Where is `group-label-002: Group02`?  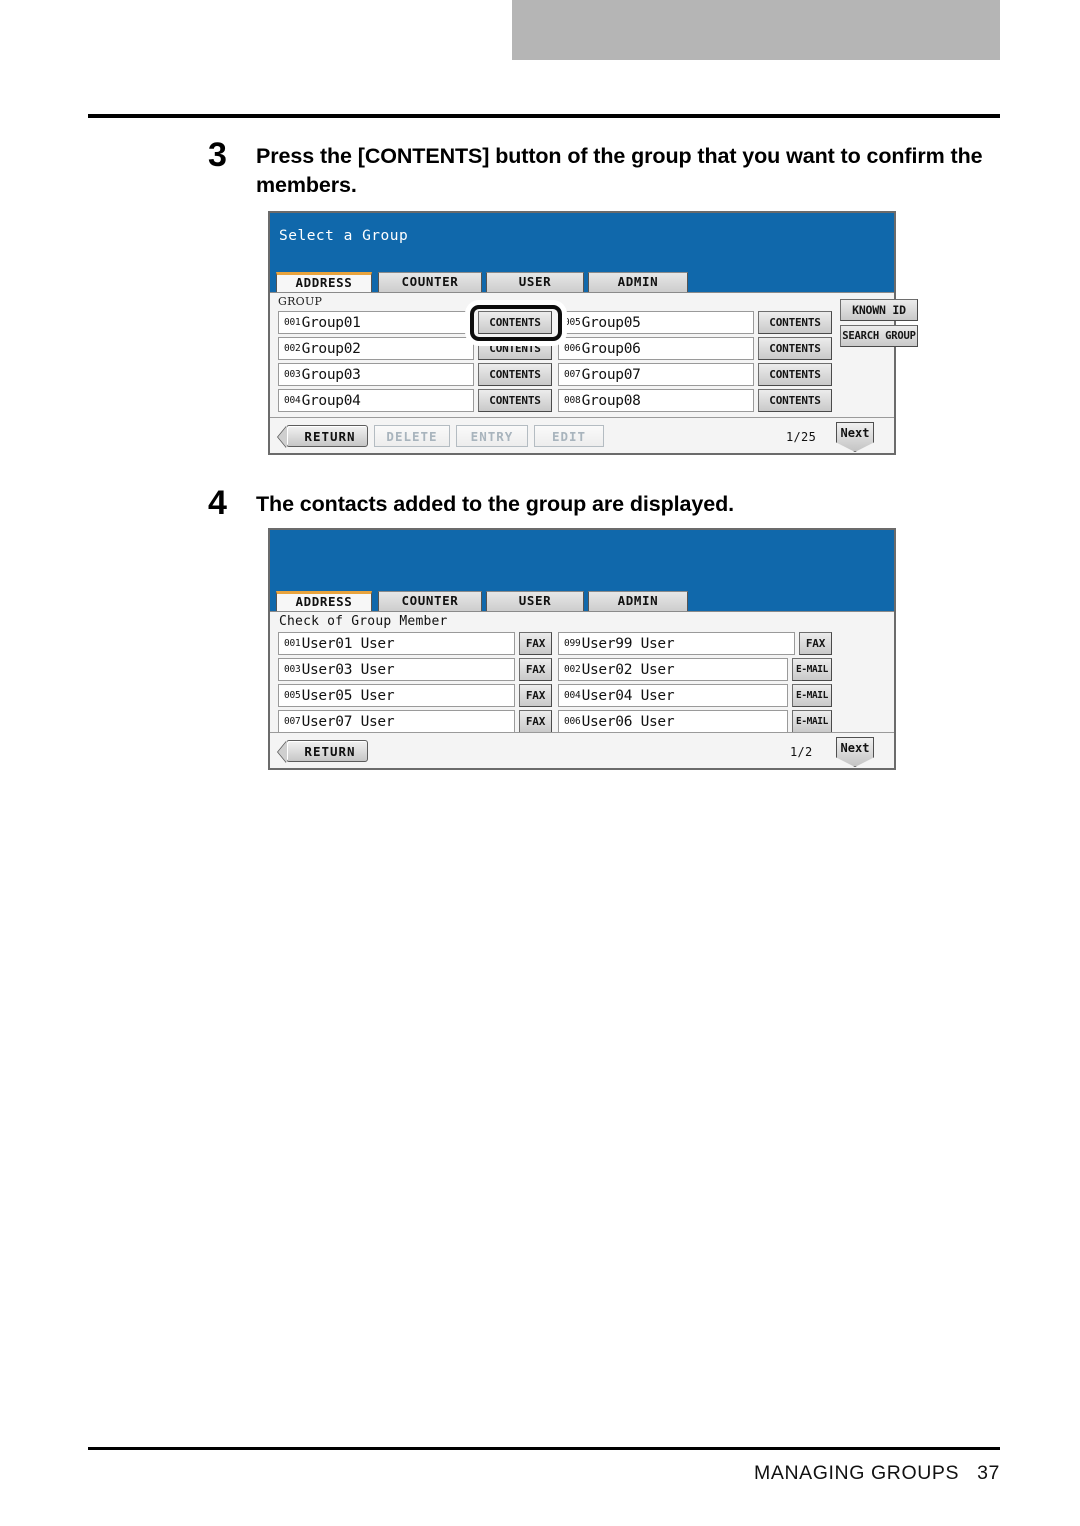
group-label-002: Group02 is located at coordinates (331, 348).